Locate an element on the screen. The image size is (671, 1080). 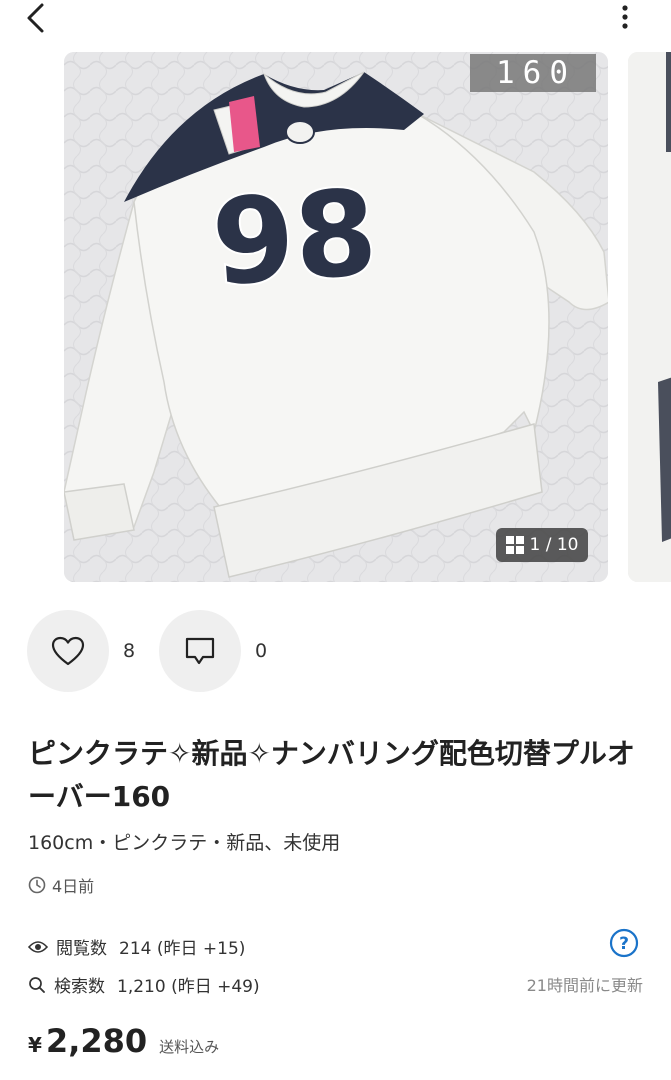
clock-icon is located at coordinates (37, 885).